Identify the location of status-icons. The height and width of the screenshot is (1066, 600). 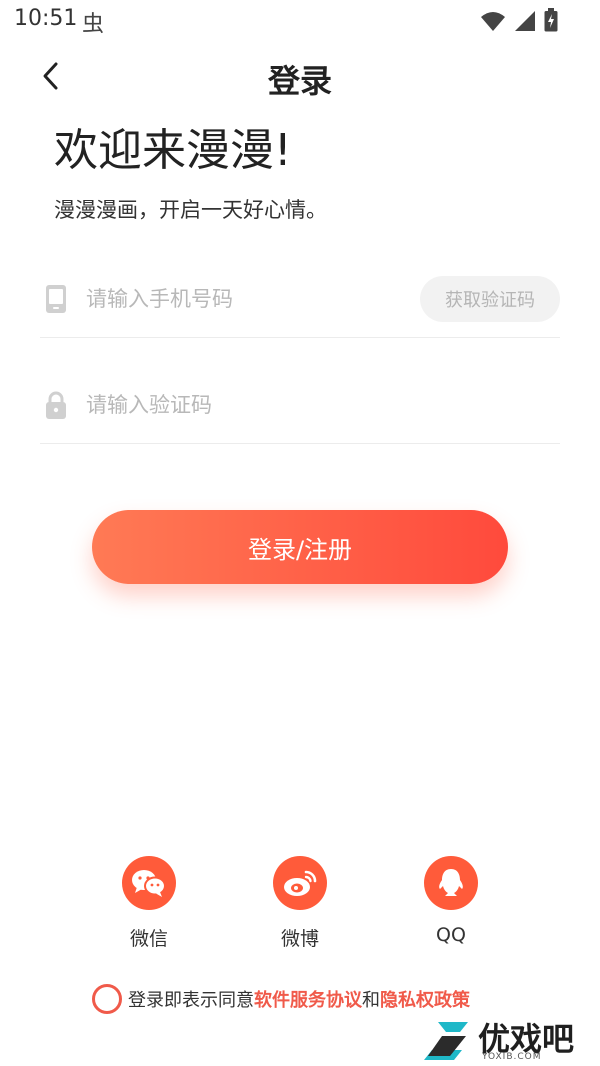
(519, 20).